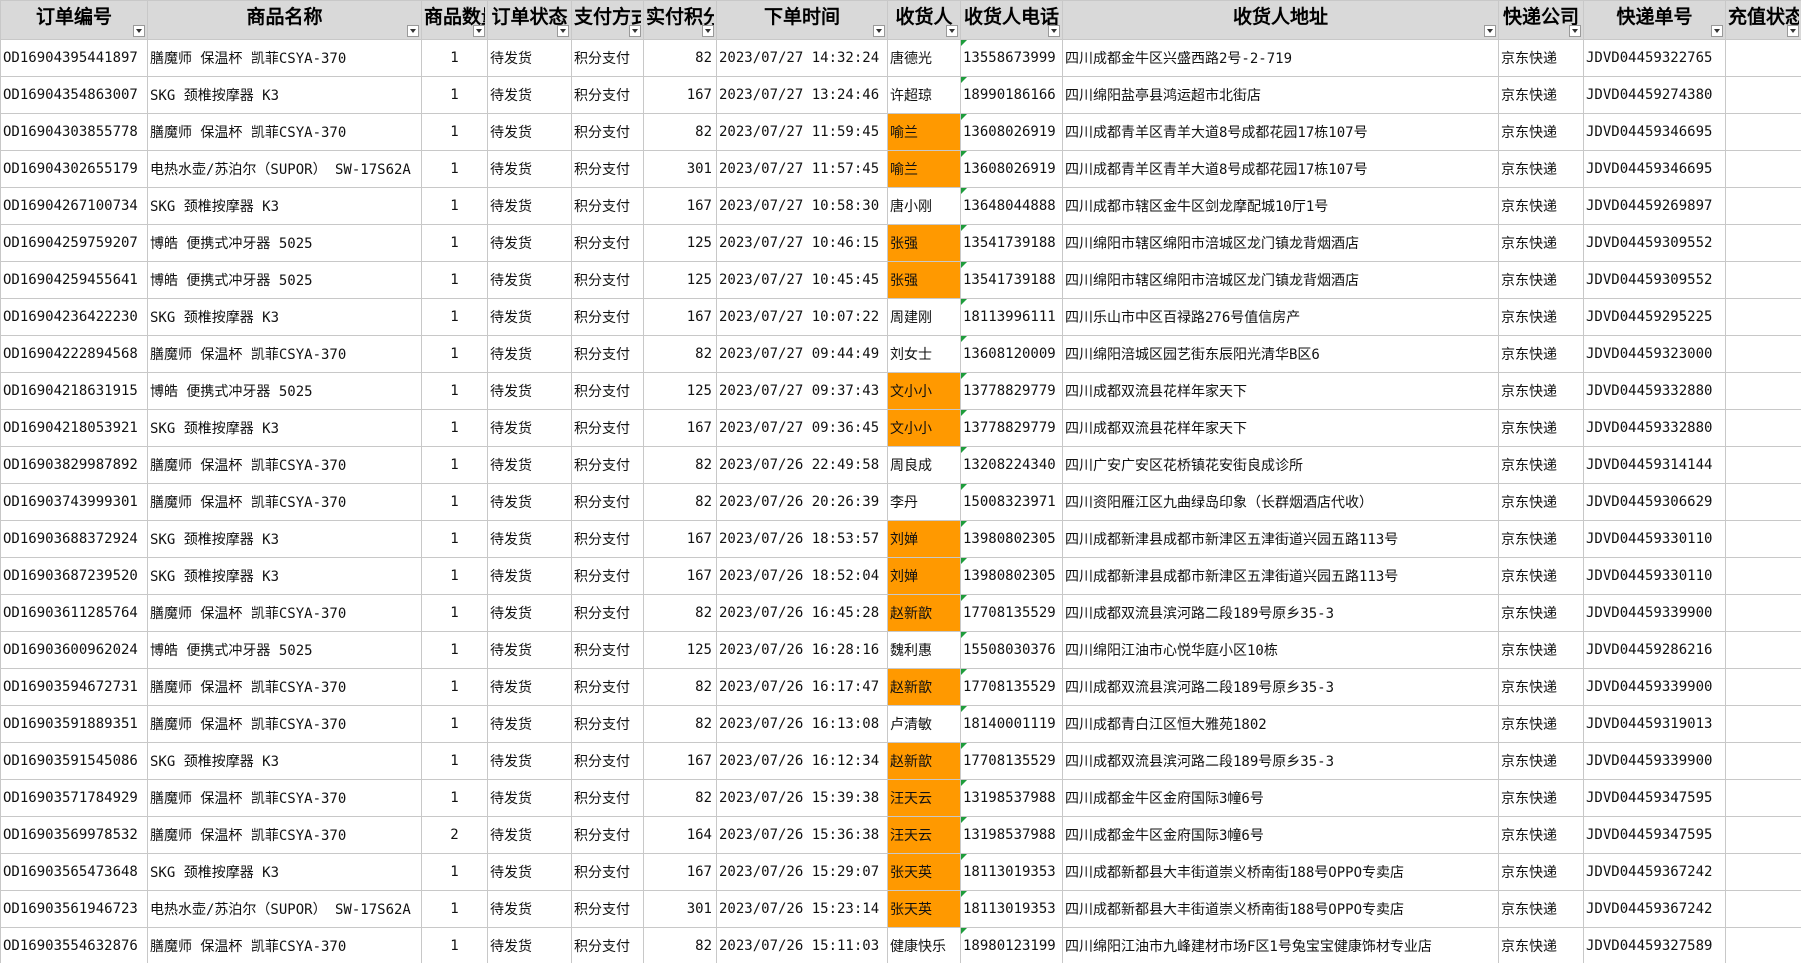  Describe the element at coordinates (802, 650) in the screenshot. I see `order-time-cell: 2023/07/26 16:28:16` at that location.